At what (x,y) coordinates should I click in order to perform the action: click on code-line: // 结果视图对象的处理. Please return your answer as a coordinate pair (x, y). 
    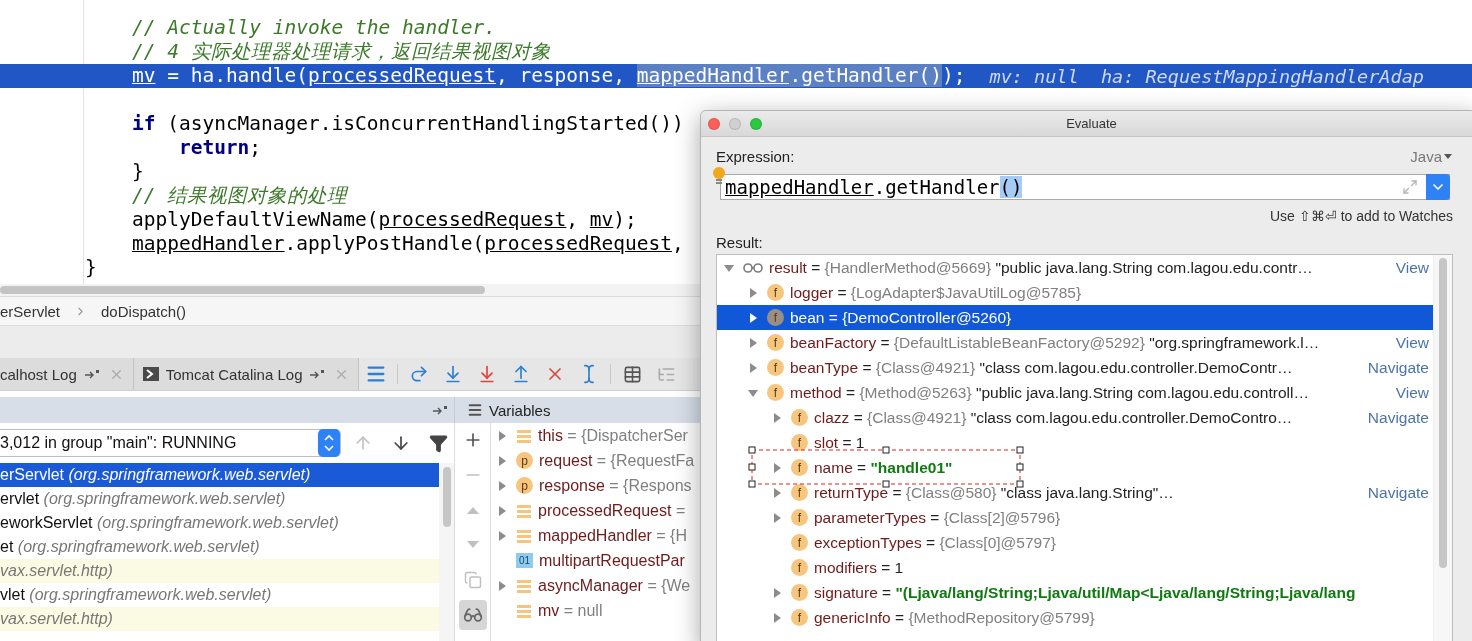
    Looking at the image, I should click on (239, 196).